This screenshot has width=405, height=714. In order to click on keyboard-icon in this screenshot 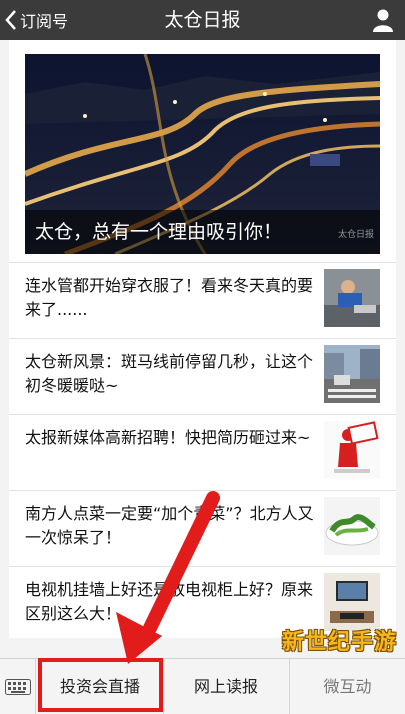, I will do `click(18, 687)`.